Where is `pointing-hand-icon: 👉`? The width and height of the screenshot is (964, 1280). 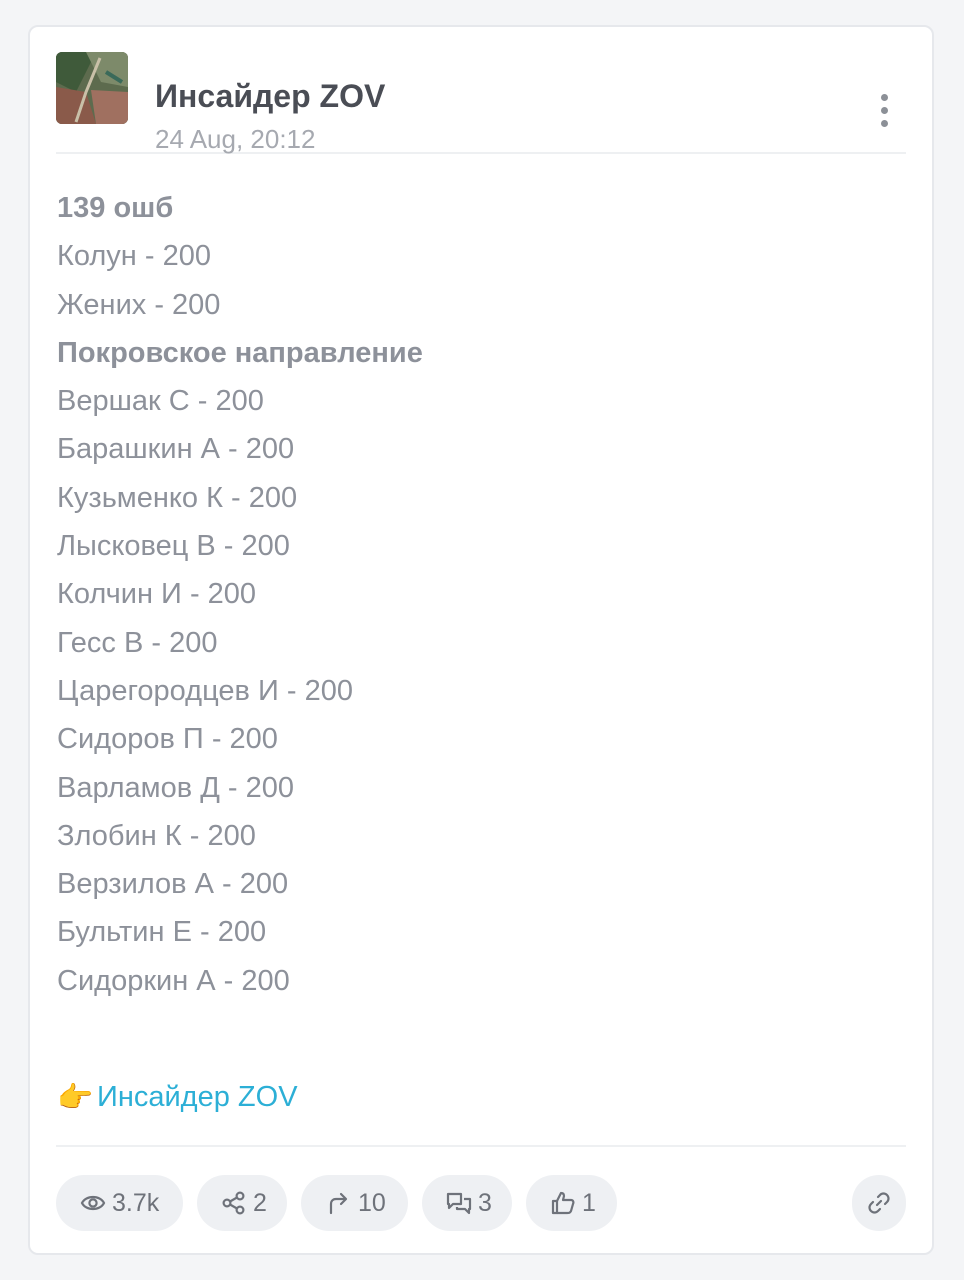
pointing-hand-icon: 👉 is located at coordinates (75, 1098).